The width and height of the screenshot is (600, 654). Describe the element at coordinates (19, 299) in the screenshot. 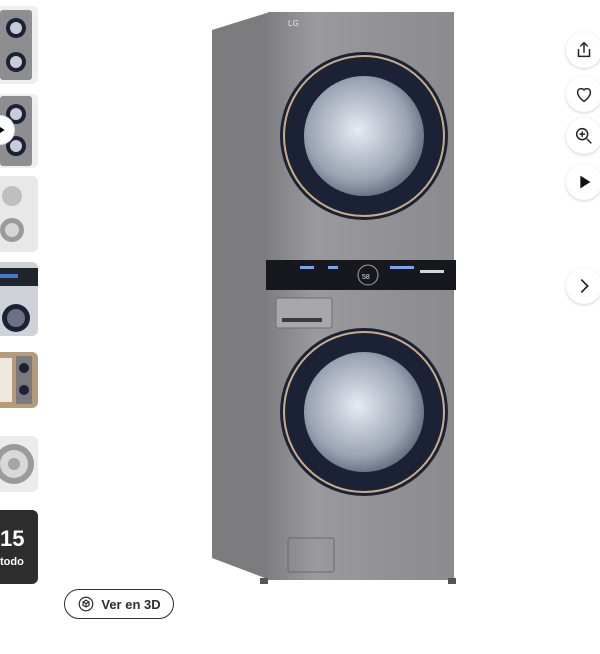

I see `thumbnail-control-panel` at that location.